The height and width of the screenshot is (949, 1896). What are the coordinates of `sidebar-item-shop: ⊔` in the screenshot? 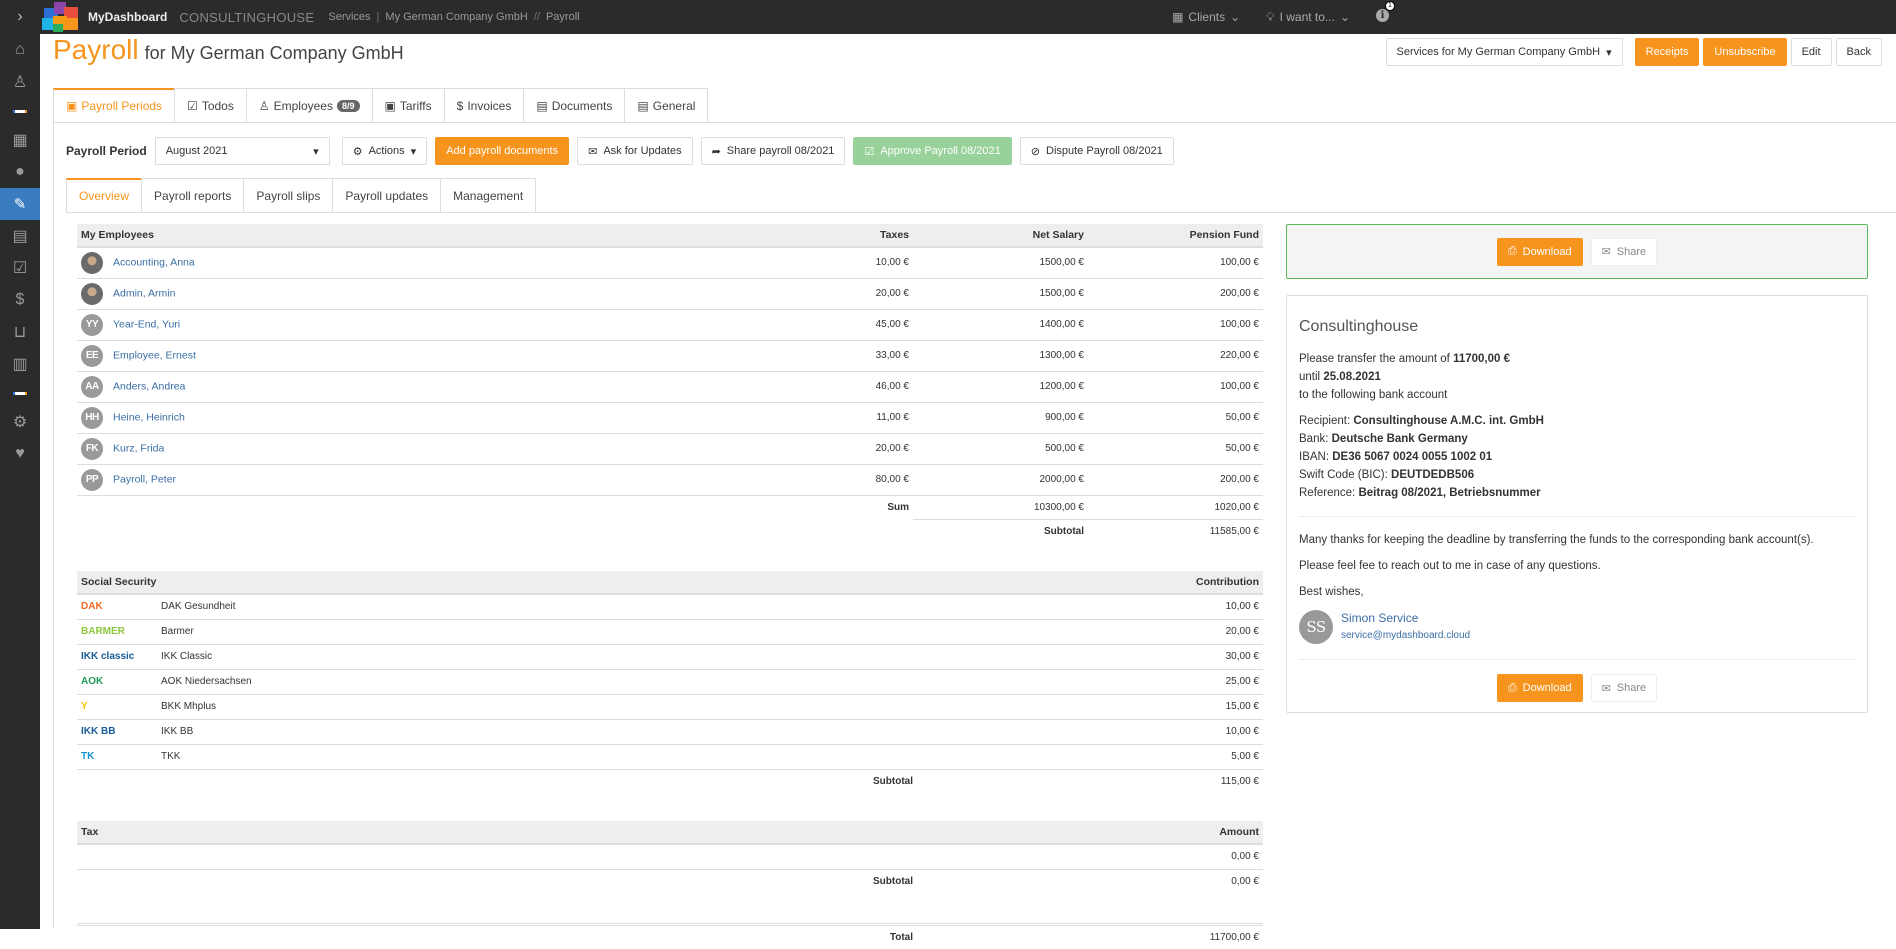 It's located at (20, 332).